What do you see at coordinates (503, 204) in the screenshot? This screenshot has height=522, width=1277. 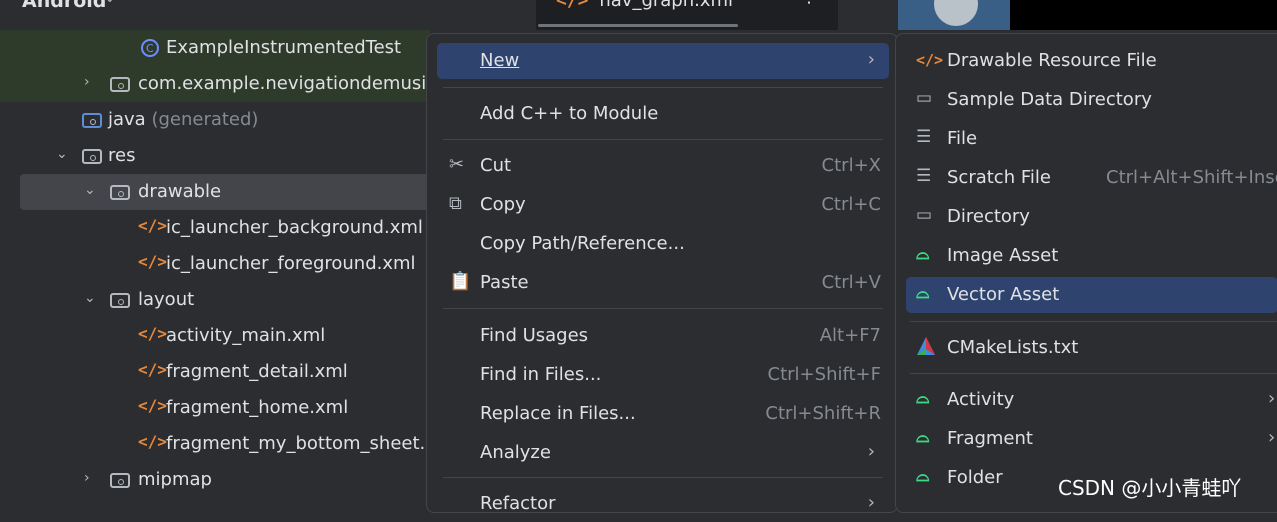 I see `menu-item-label: Copy` at bounding box center [503, 204].